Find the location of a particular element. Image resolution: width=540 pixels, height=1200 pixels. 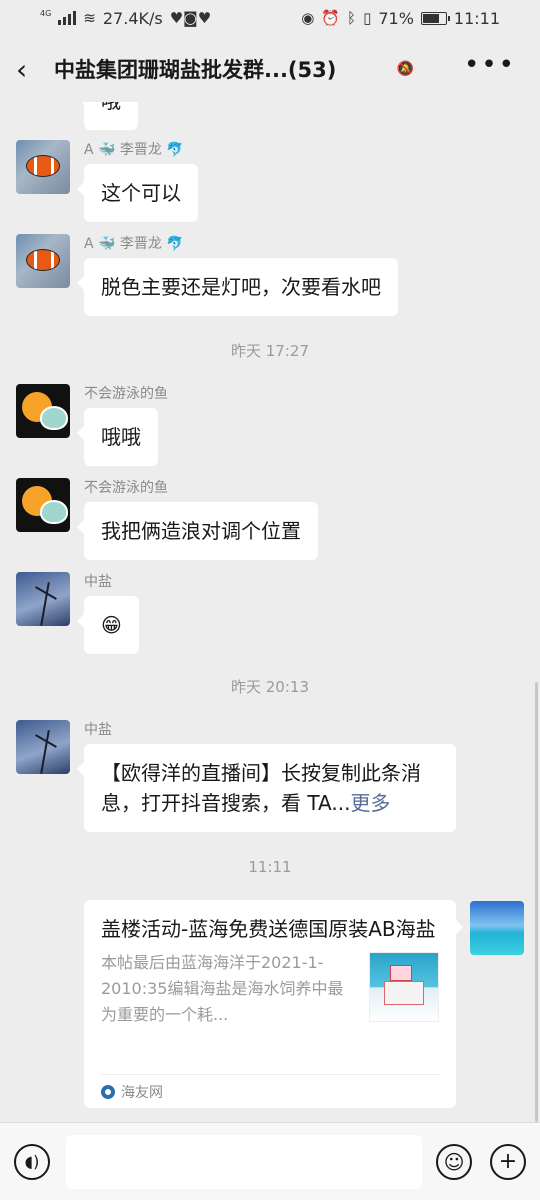

source-name: 海友网 is located at coordinates (142, 1092).